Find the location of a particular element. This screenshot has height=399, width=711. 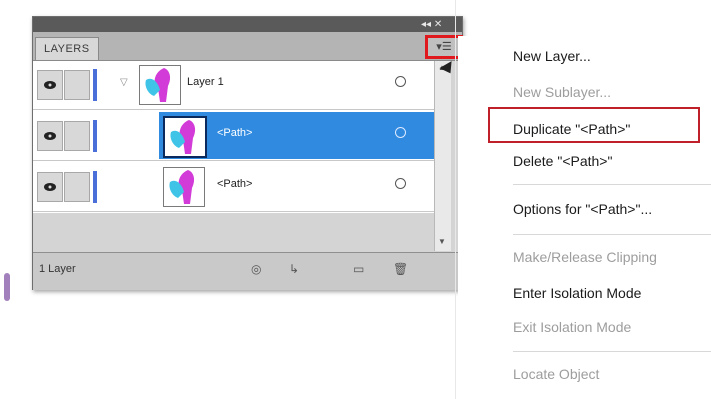

layers-scrollbar: ▲ ▼ is located at coordinates (442, 156).